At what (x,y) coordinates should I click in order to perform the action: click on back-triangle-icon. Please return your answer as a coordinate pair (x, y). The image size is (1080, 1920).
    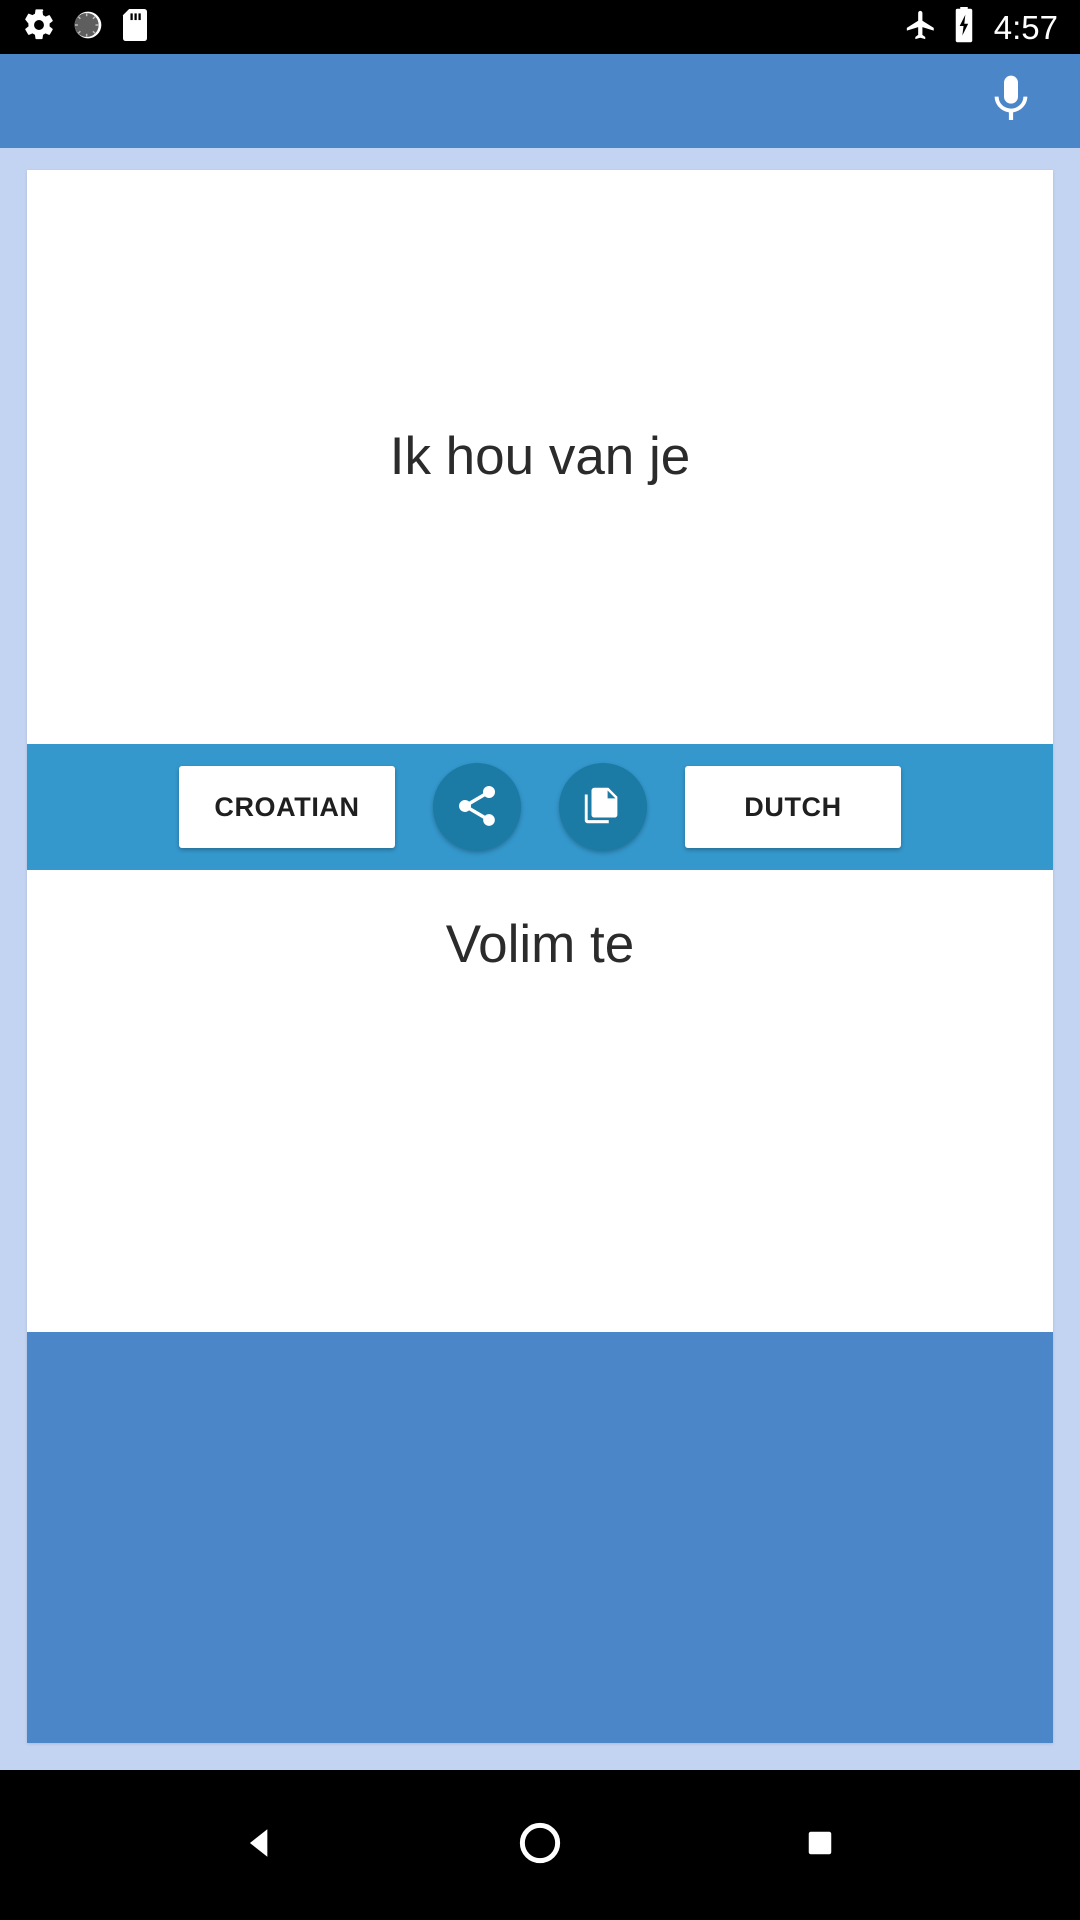
    Looking at the image, I should click on (260, 1845).